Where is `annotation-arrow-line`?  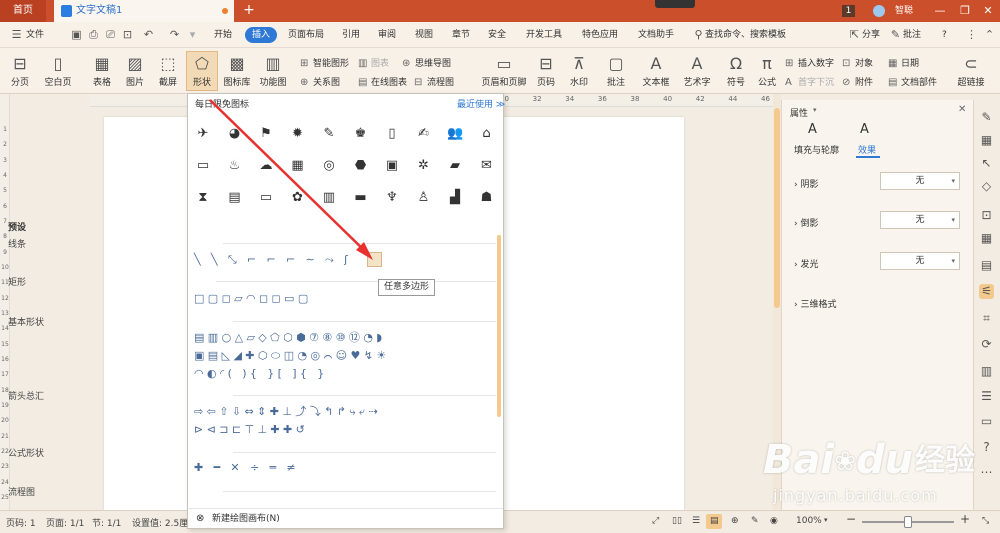
annotation-arrow-line is located at coordinates (289, 177).